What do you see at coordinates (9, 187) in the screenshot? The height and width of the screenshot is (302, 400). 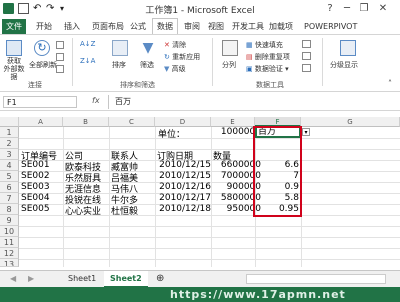 I see `row-header: 6` at bounding box center [9, 187].